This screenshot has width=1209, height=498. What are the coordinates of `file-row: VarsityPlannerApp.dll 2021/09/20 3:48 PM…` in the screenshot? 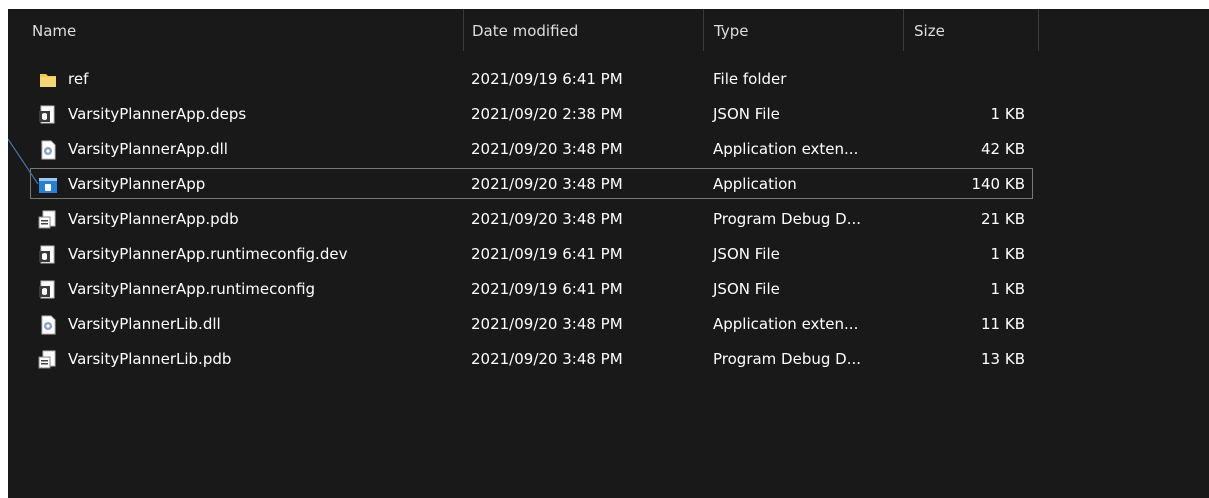 It's located at (608, 149).